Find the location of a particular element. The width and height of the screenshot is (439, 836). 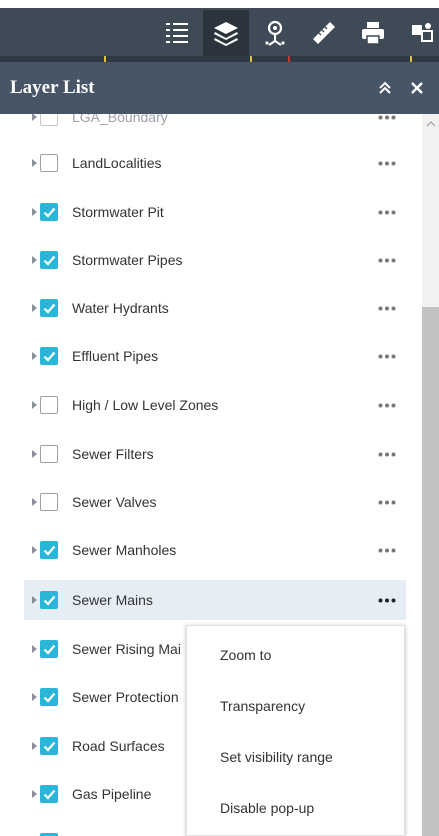

menu-item-set-visibility-range: Set visibility range is located at coordinates (296, 757).